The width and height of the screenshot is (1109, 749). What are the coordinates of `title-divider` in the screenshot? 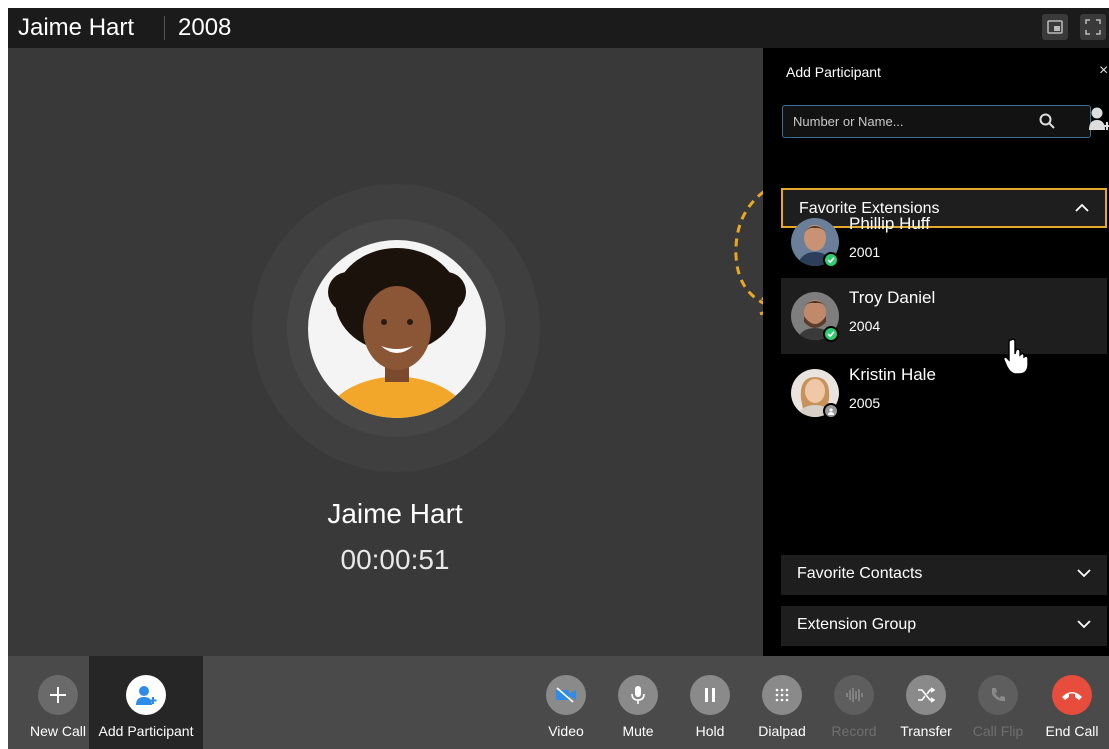 It's located at (164, 28).